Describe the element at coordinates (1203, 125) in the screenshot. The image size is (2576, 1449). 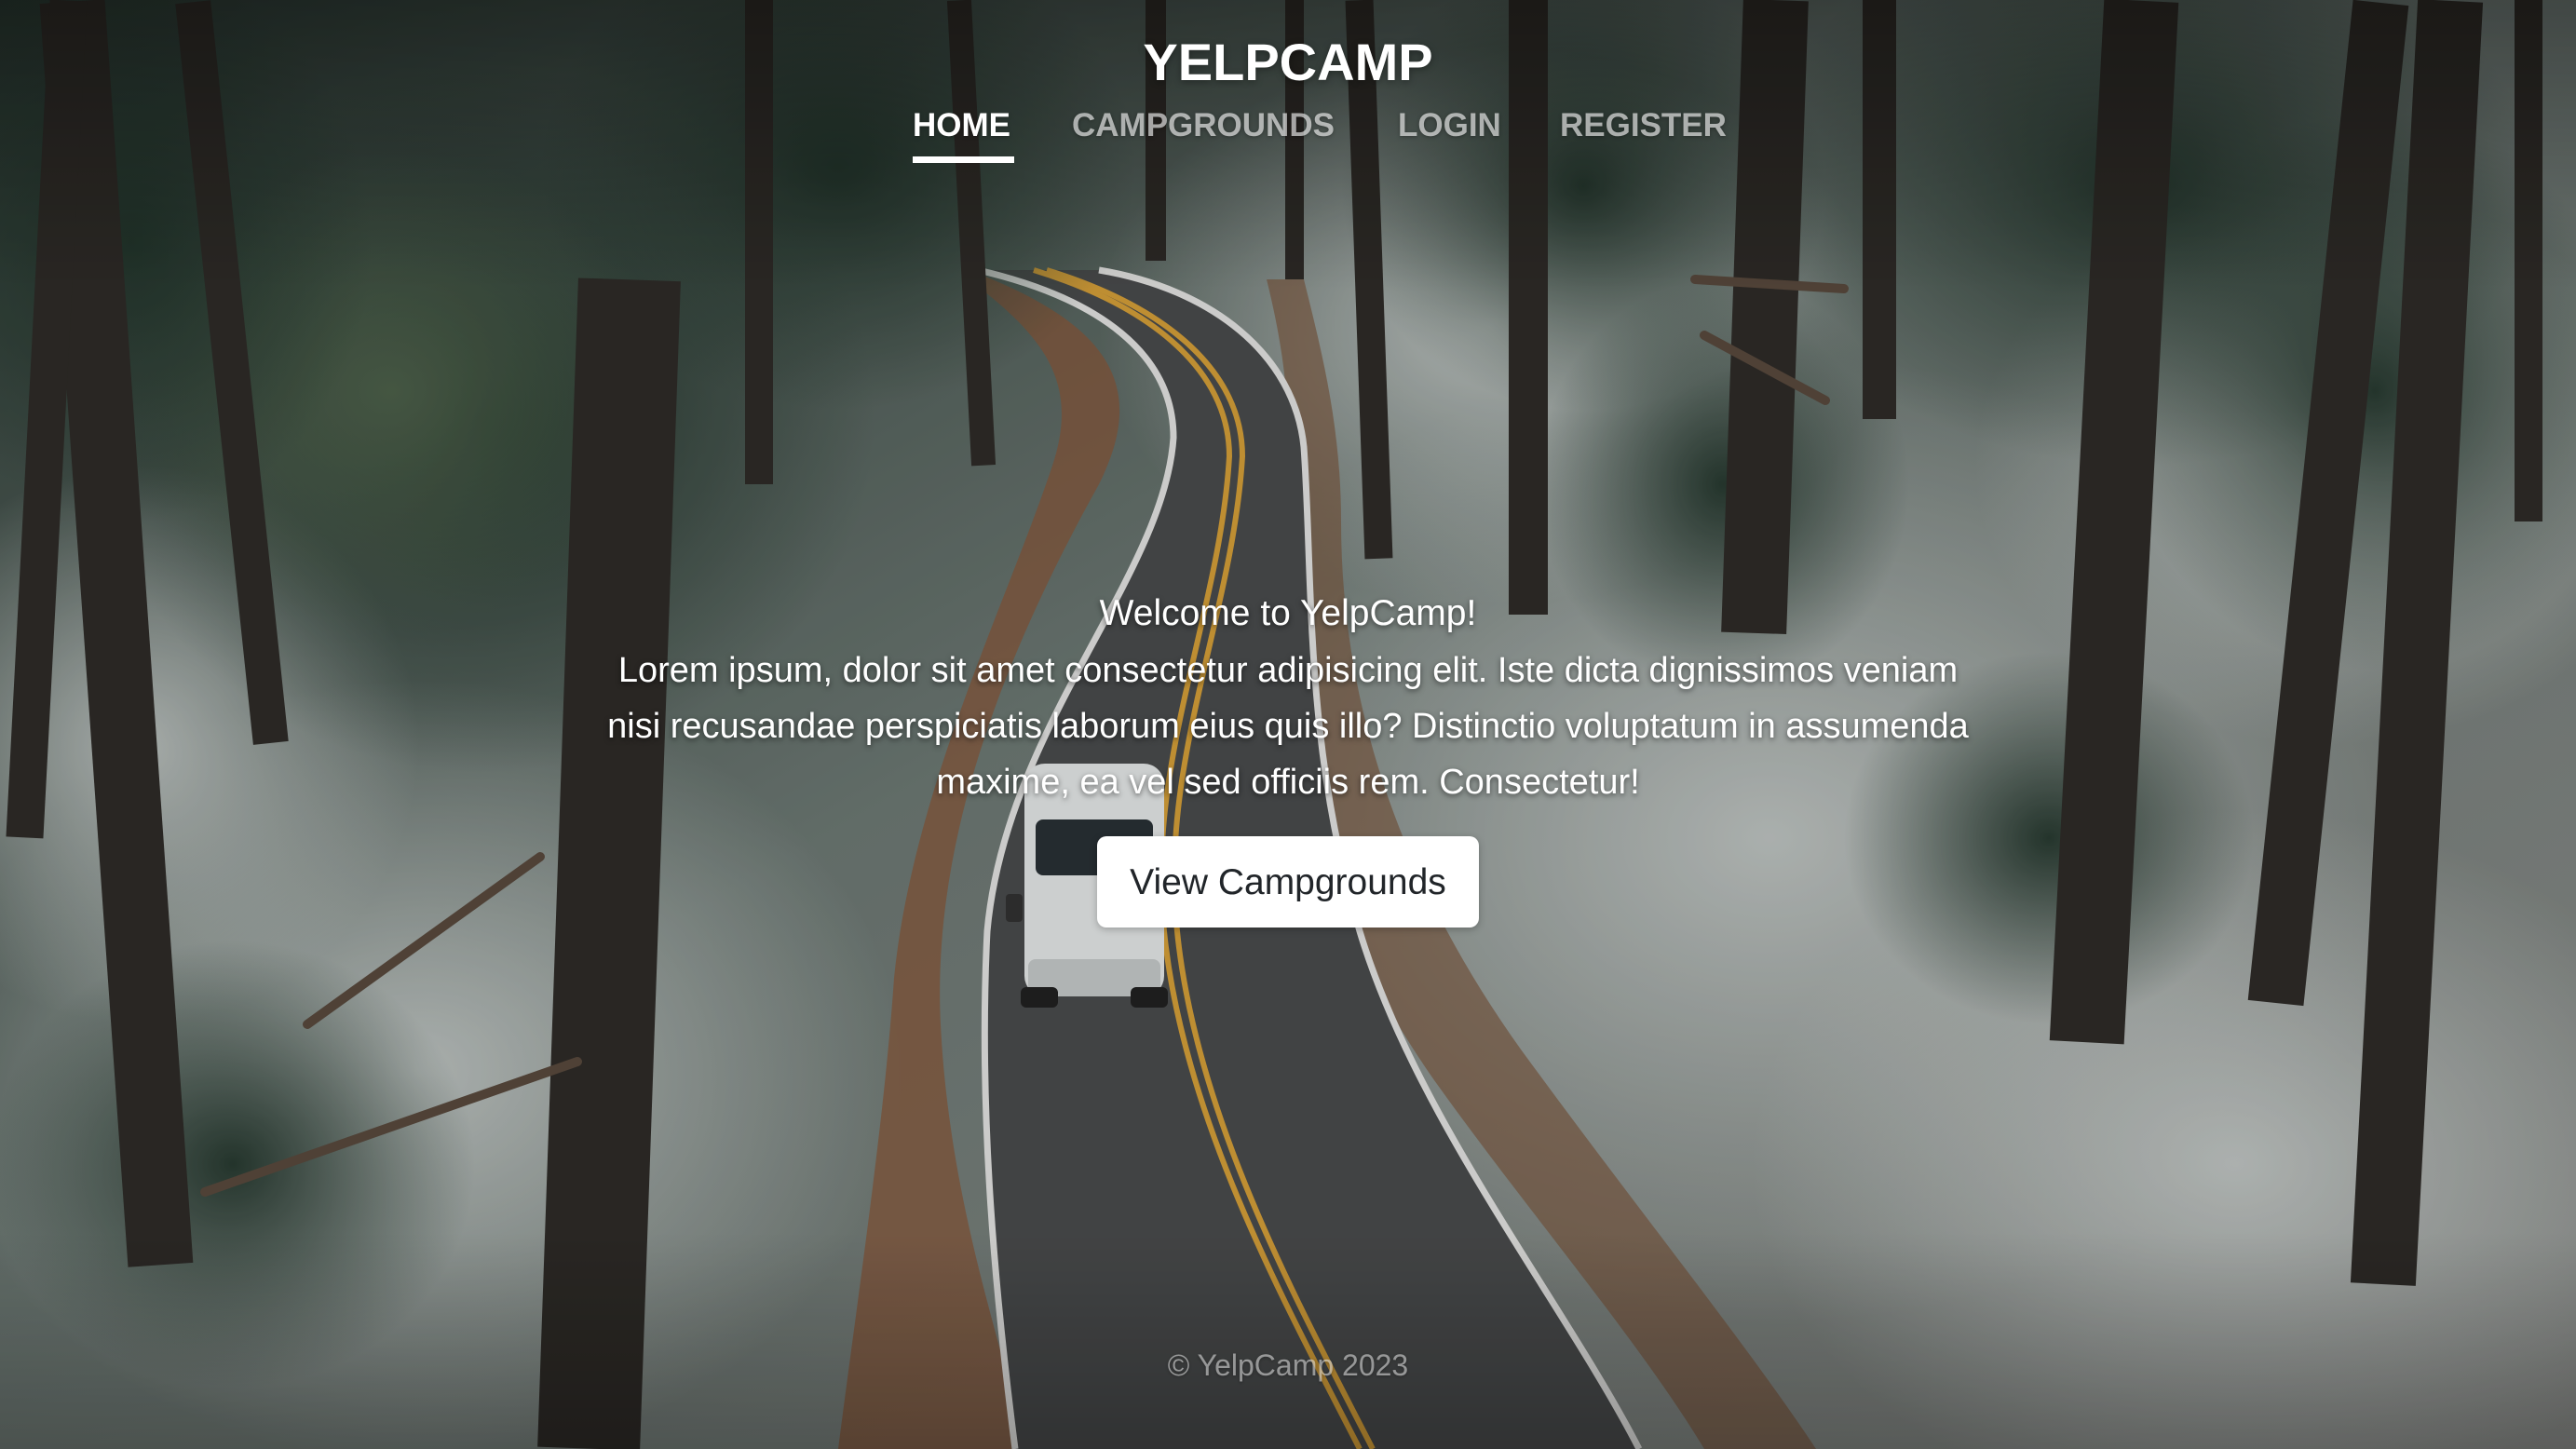
I see `nav-campgrounds-link: CAMPGROUNDS` at that location.